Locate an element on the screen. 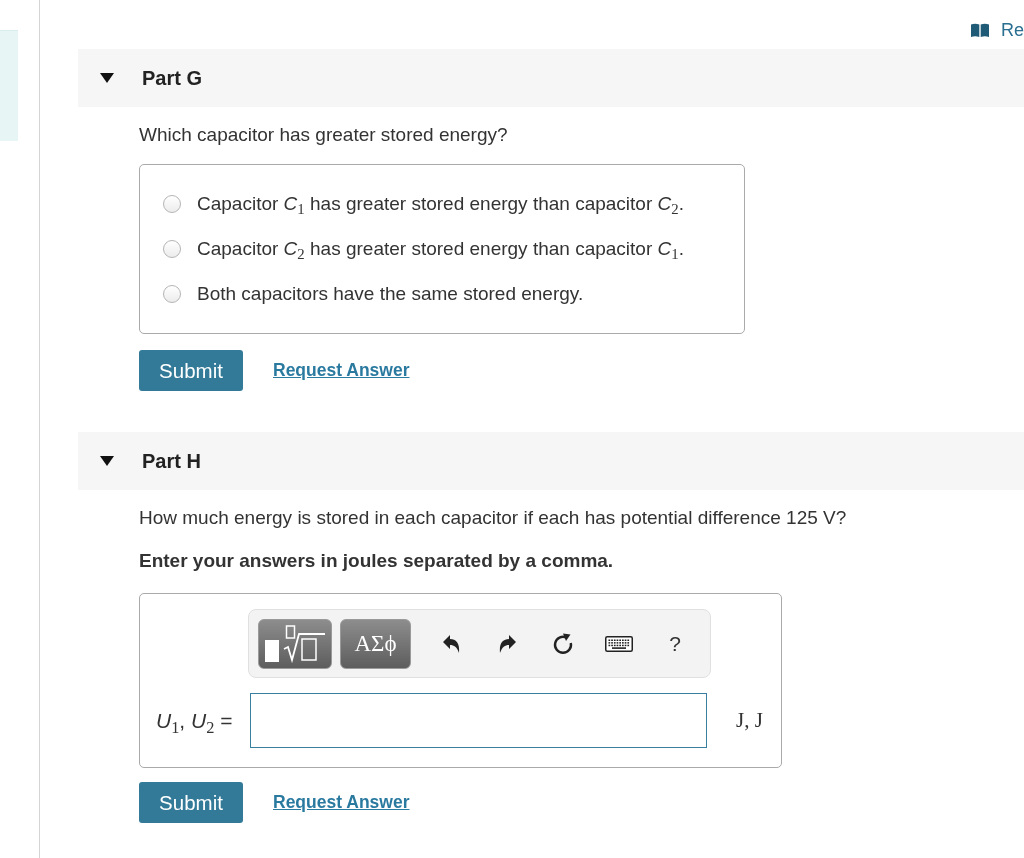 This screenshot has width=1024, height=858. answer-input is located at coordinates (478, 720).